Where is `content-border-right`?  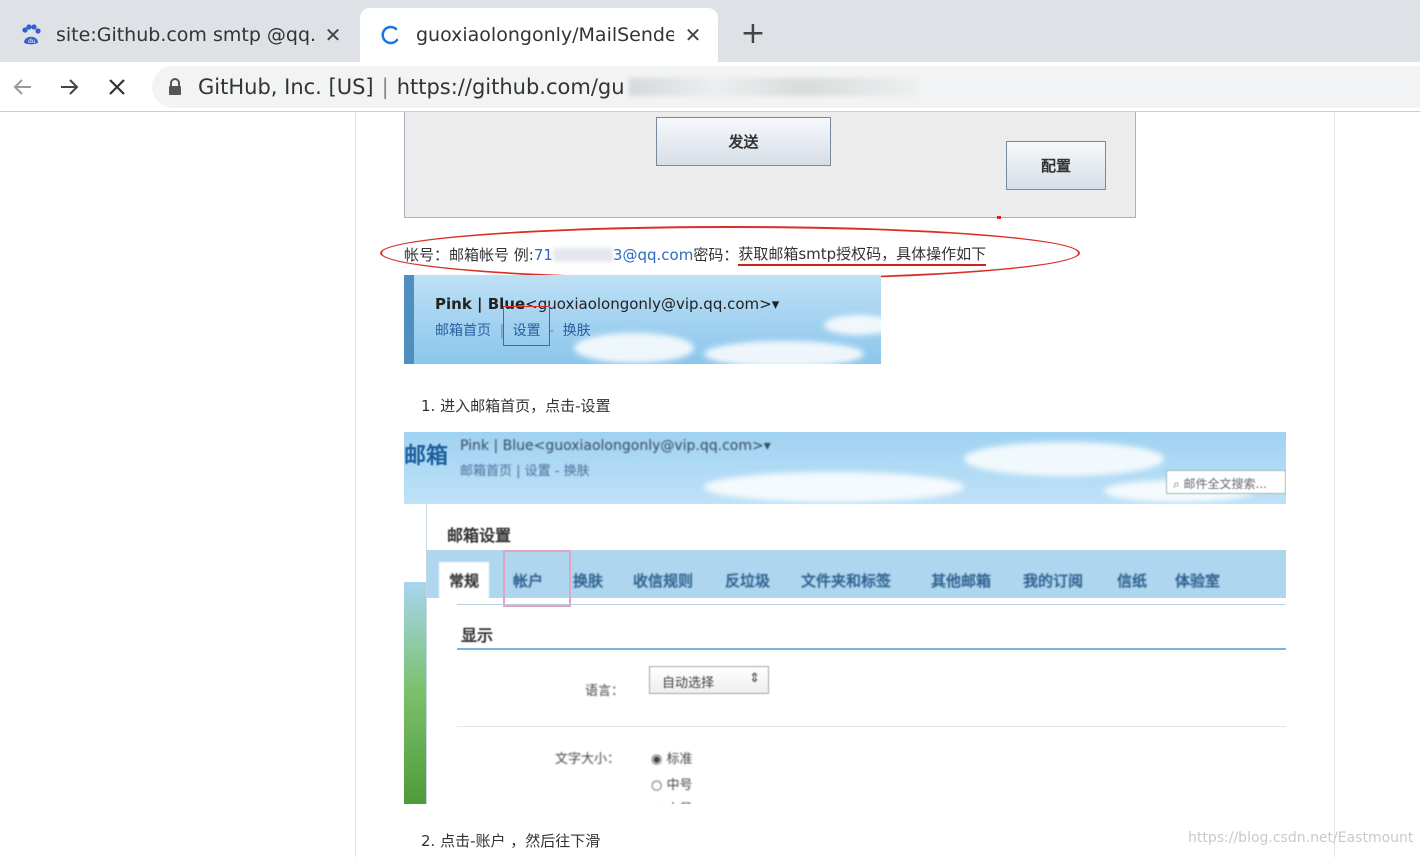
content-border-right is located at coordinates (1334, 484).